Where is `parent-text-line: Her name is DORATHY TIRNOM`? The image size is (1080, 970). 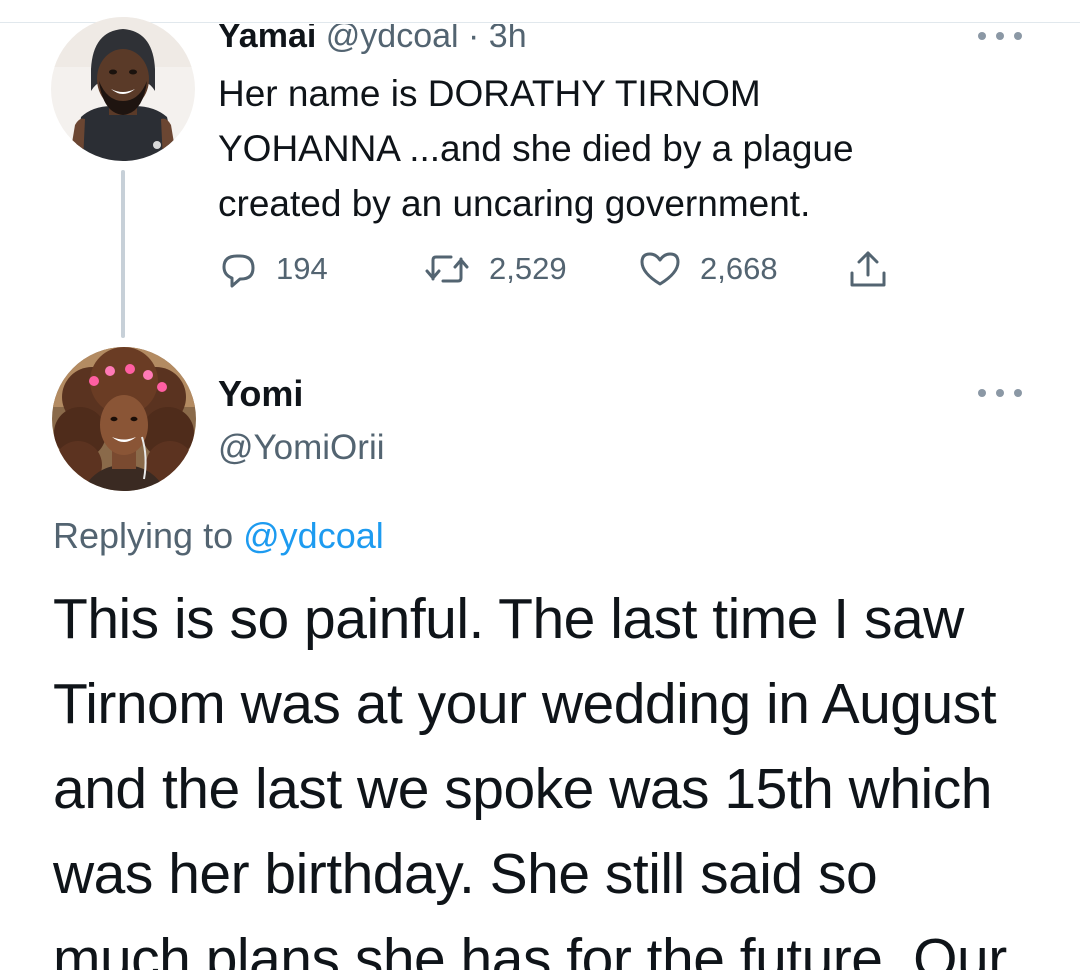
parent-text-line: Her name is DORATHY TIRNOM is located at coordinates (489, 93).